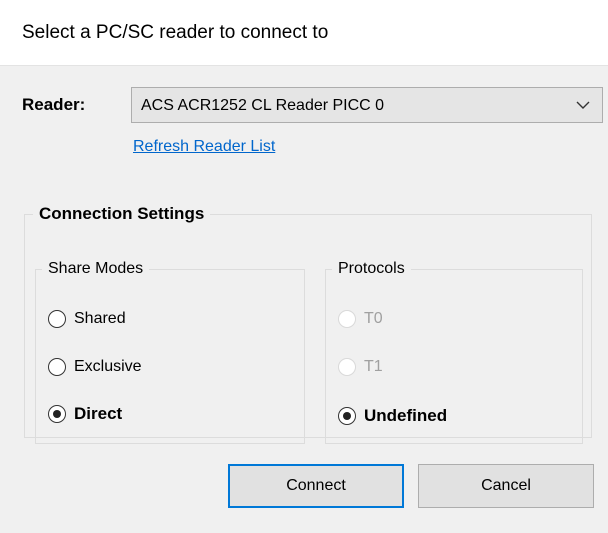 This screenshot has height=533, width=608. What do you see at coordinates (108, 366) in the screenshot?
I see `share-mode-exclusive-label: Exclusive` at bounding box center [108, 366].